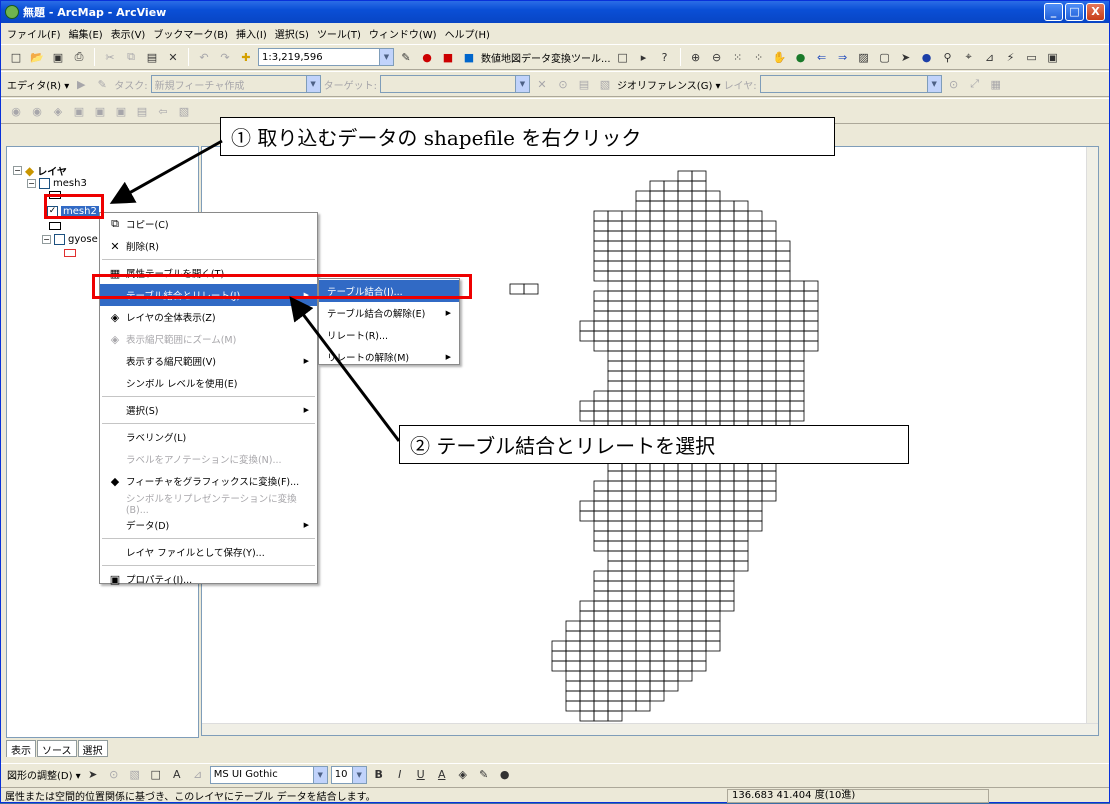 This screenshot has width=1110, height=804. Describe the element at coordinates (885, 57) in the screenshot. I see `clear-selection-icon: ▢` at that location.